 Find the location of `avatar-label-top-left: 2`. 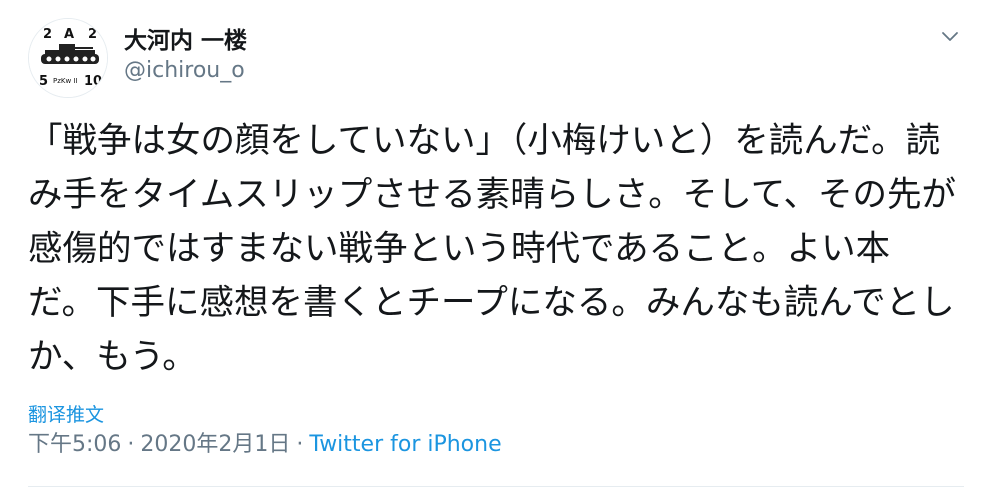

avatar-label-top-left: 2 is located at coordinates (47, 34).